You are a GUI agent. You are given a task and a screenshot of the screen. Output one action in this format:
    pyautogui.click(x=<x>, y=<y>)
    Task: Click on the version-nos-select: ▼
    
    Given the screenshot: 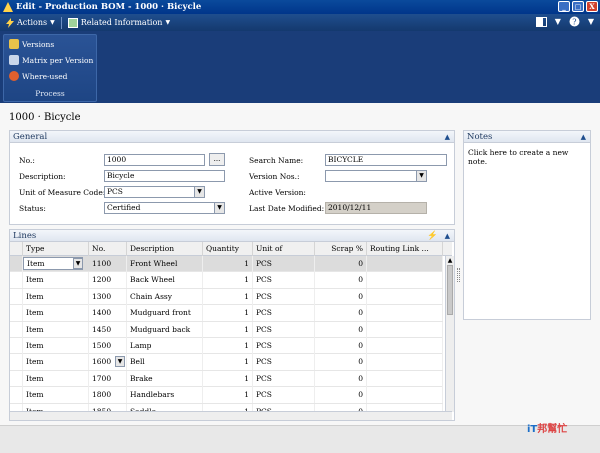 What is the action you would take?
    pyautogui.click(x=376, y=176)
    